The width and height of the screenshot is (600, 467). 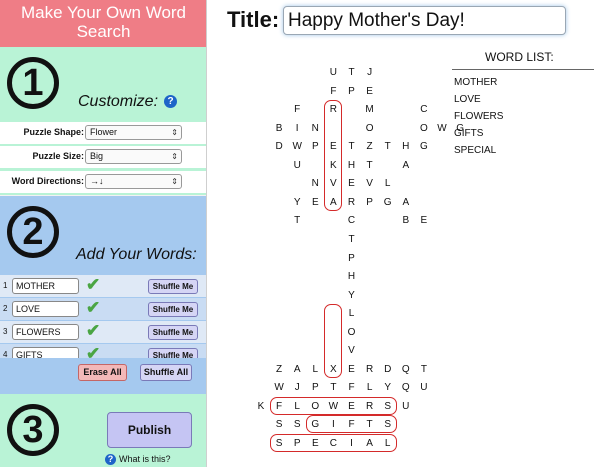 I want to click on word-row: 1 MOTHER ✔ Shuffle Me, so click(x=103, y=286).